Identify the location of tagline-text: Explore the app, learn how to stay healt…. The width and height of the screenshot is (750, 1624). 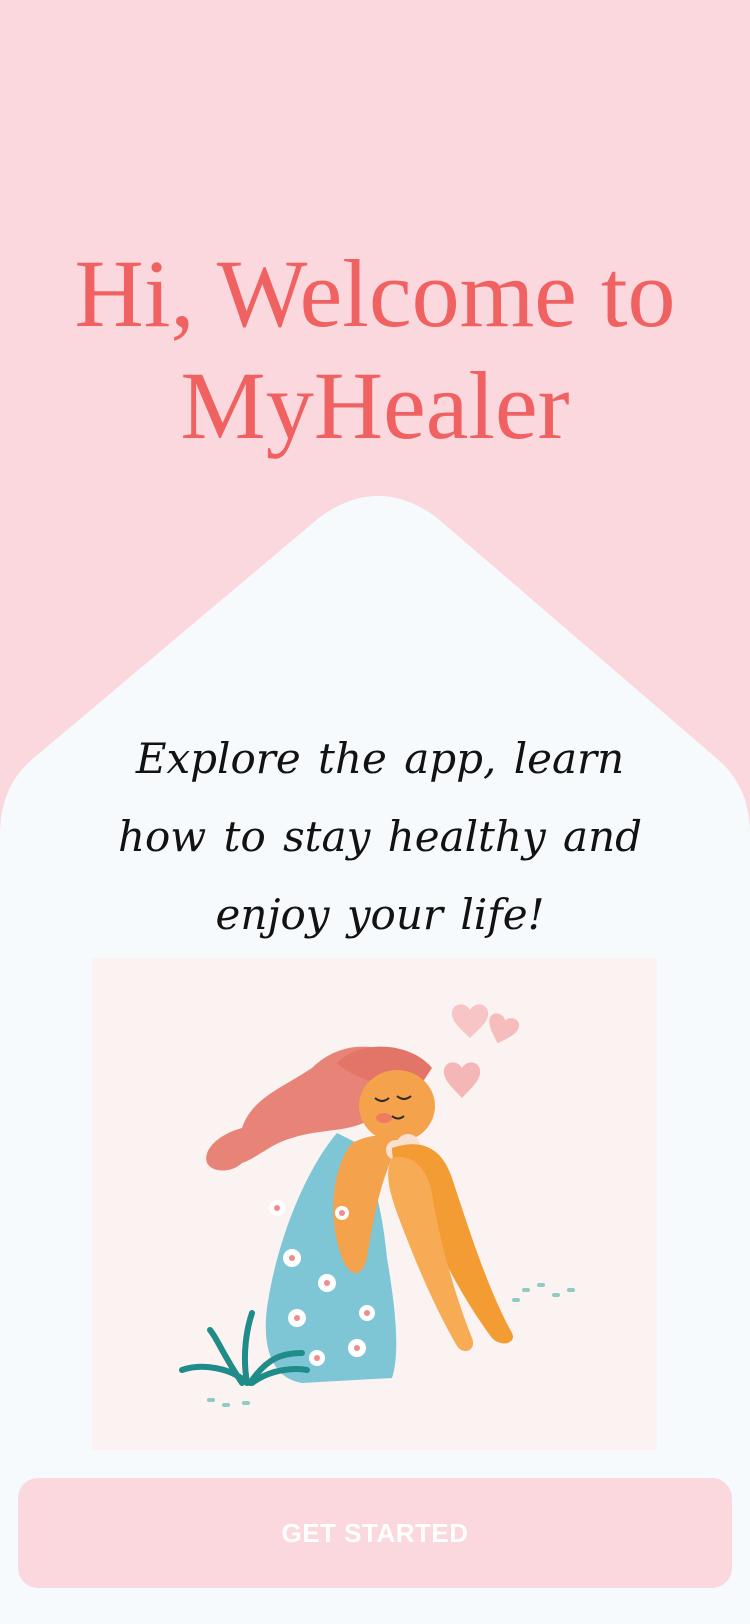
(380, 836).